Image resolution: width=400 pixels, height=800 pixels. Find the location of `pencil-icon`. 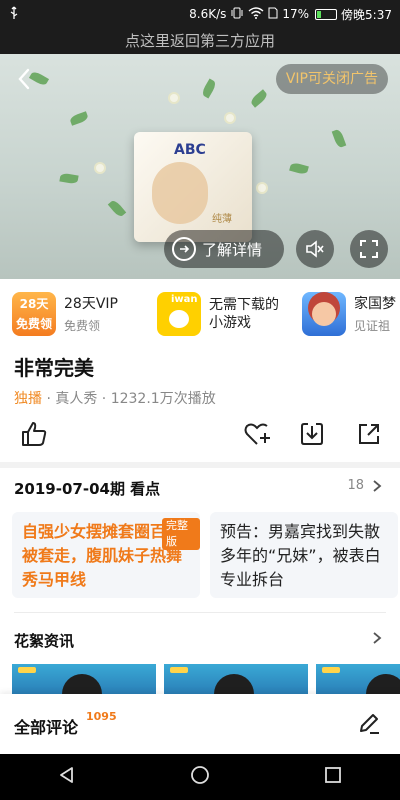

pencil-icon is located at coordinates (369, 724).